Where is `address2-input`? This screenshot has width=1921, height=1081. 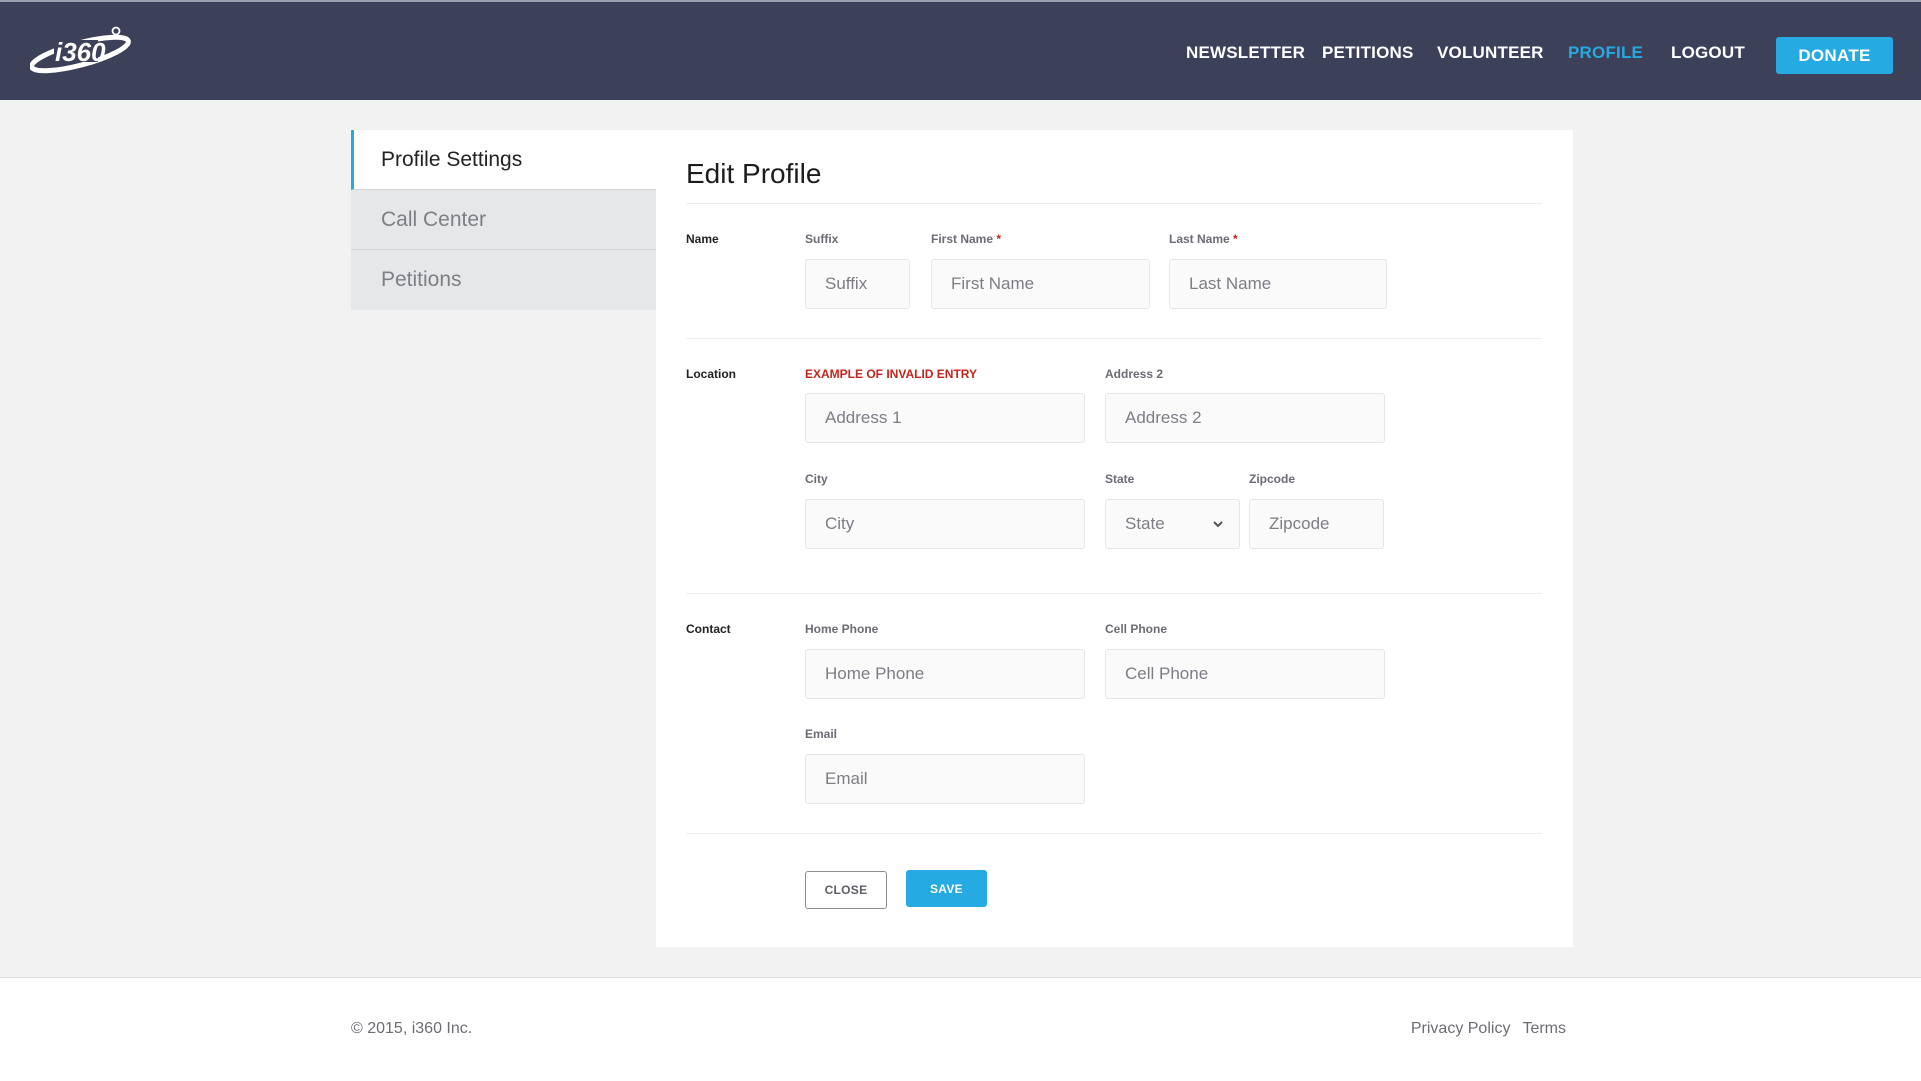 address2-input is located at coordinates (1245, 418).